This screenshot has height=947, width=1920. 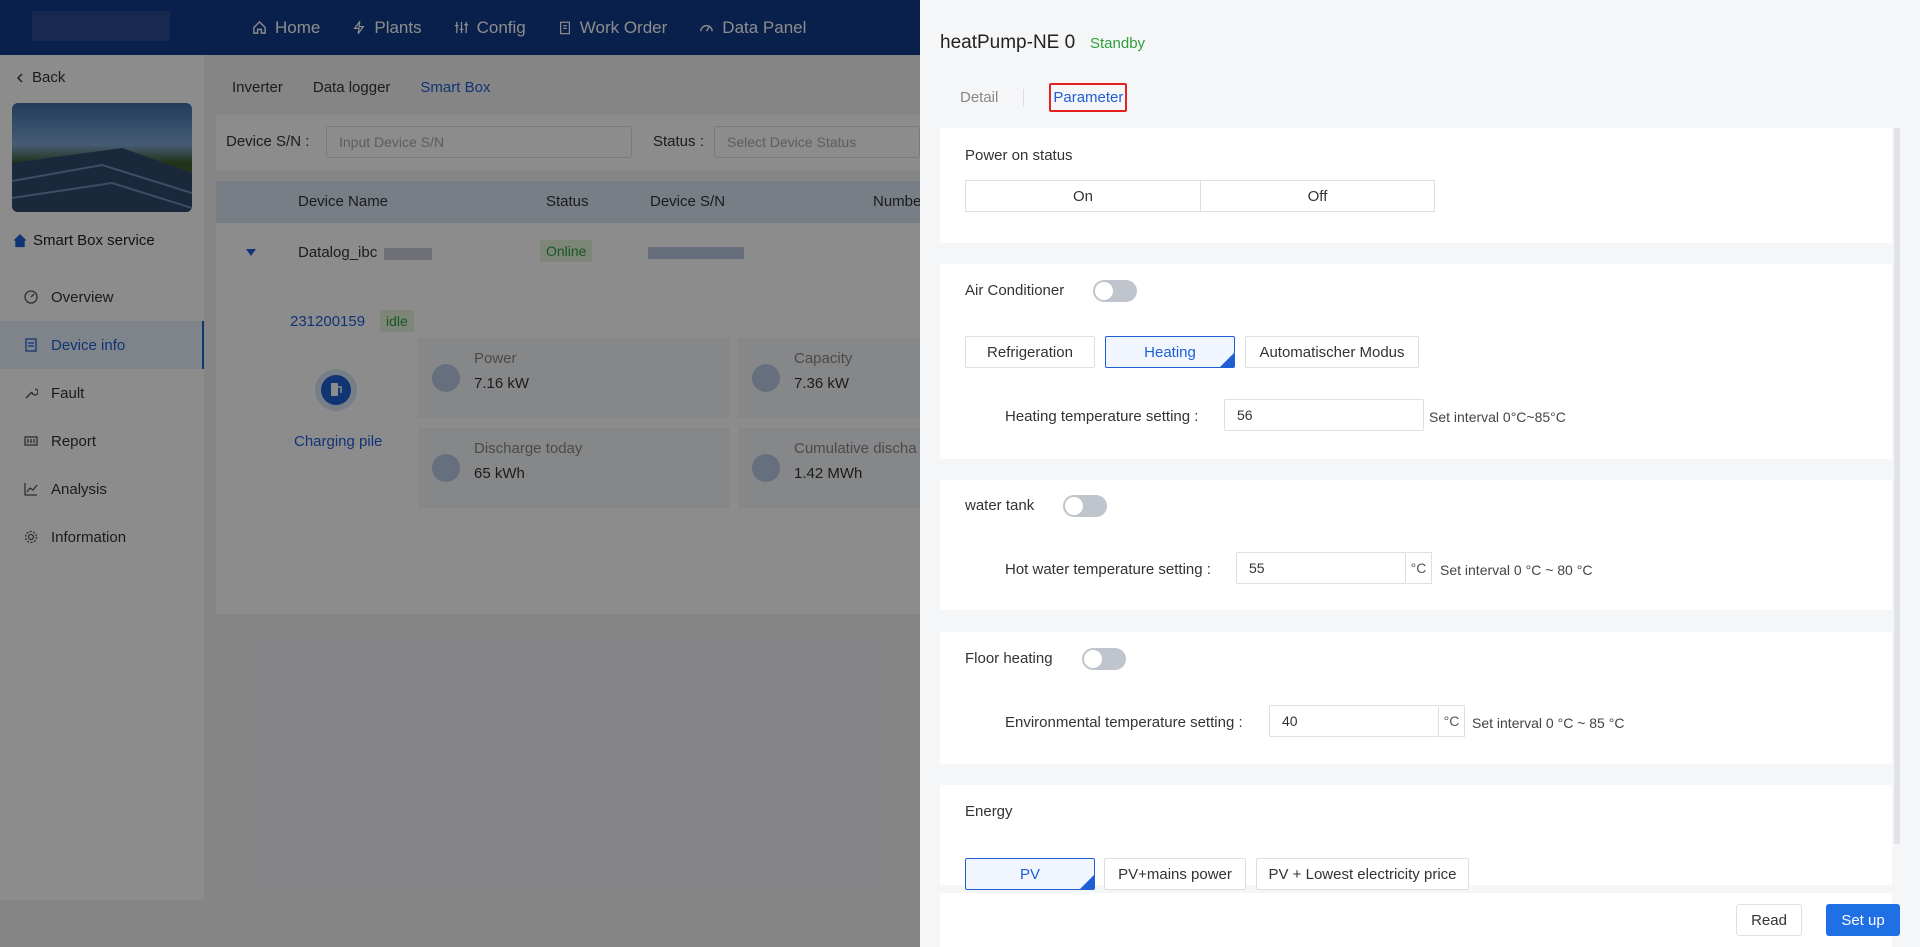 I want to click on mode-heating: Heating, so click(x=1170, y=352).